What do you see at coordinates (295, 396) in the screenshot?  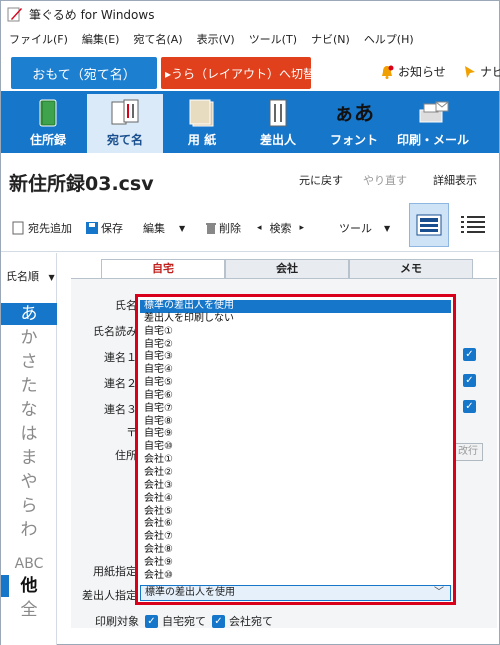 I see `sender-option: 自宅⑥` at bounding box center [295, 396].